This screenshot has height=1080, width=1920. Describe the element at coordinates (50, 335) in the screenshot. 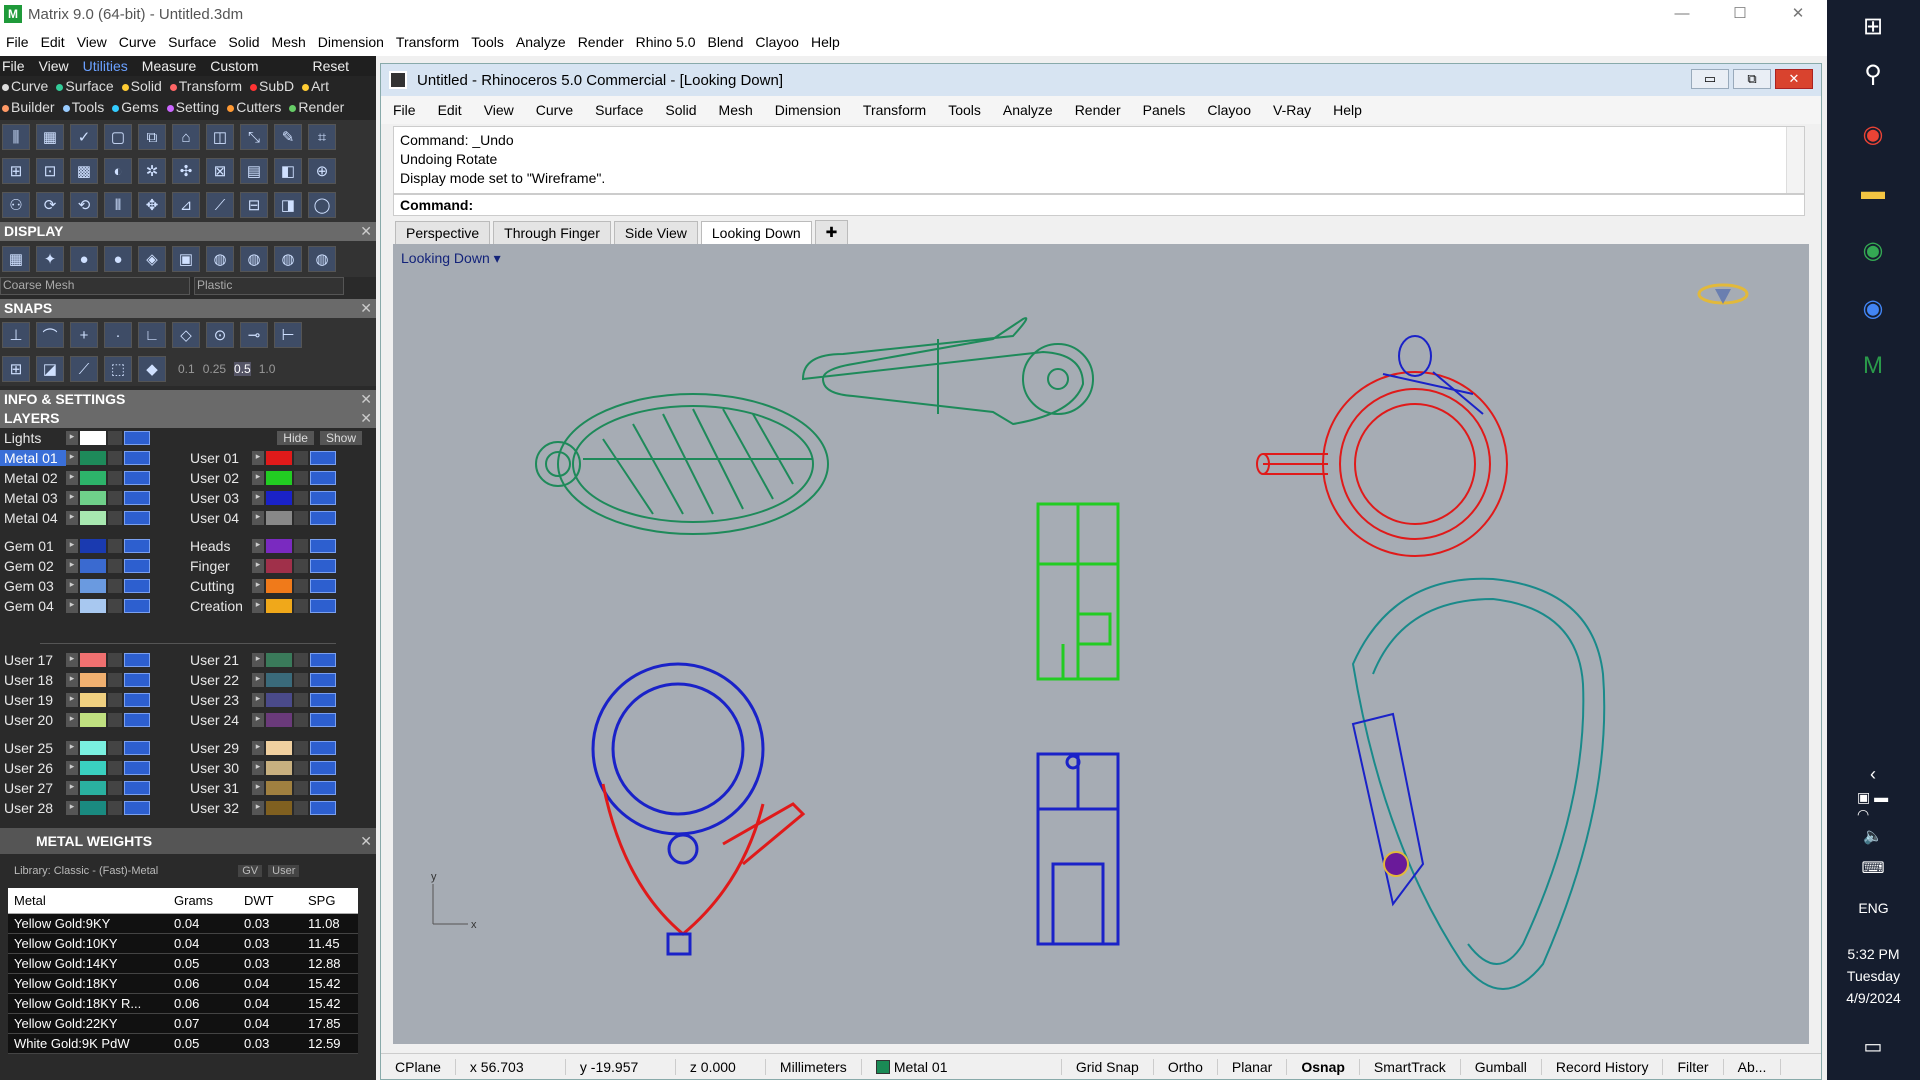

I see `snap-near-icon: ⌒` at that location.